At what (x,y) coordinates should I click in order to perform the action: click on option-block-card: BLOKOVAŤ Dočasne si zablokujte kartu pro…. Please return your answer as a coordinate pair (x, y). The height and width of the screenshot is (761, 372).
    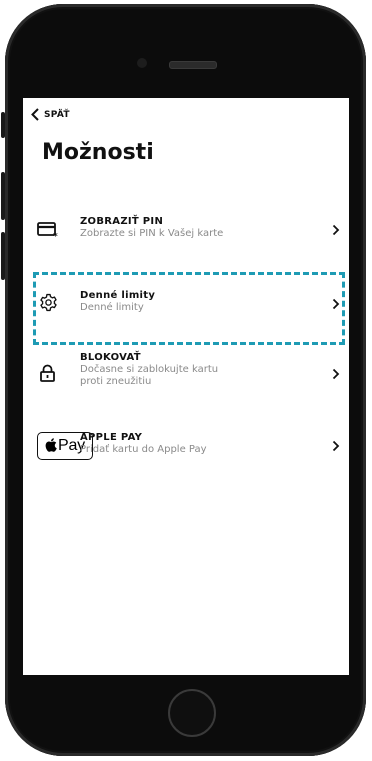
    Looking at the image, I should click on (186, 376).